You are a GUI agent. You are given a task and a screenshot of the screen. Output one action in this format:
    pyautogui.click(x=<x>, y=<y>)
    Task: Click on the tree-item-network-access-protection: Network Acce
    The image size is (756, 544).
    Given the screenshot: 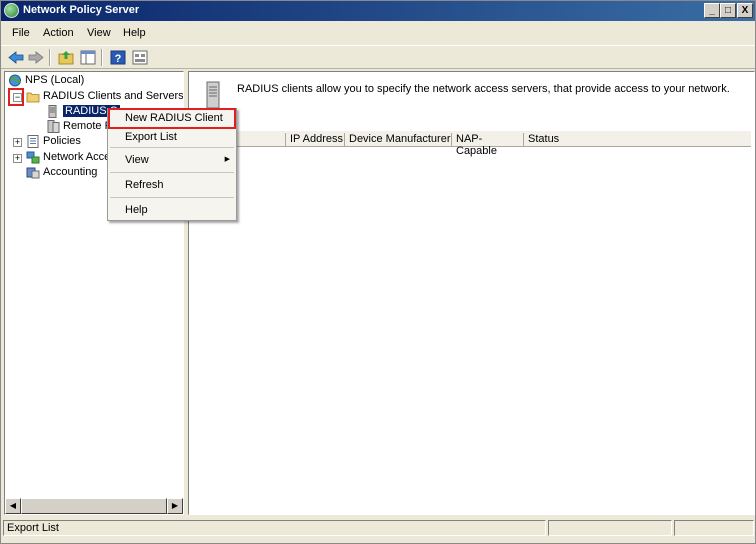 What is the action you would take?
    pyautogui.click(x=68, y=157)
    